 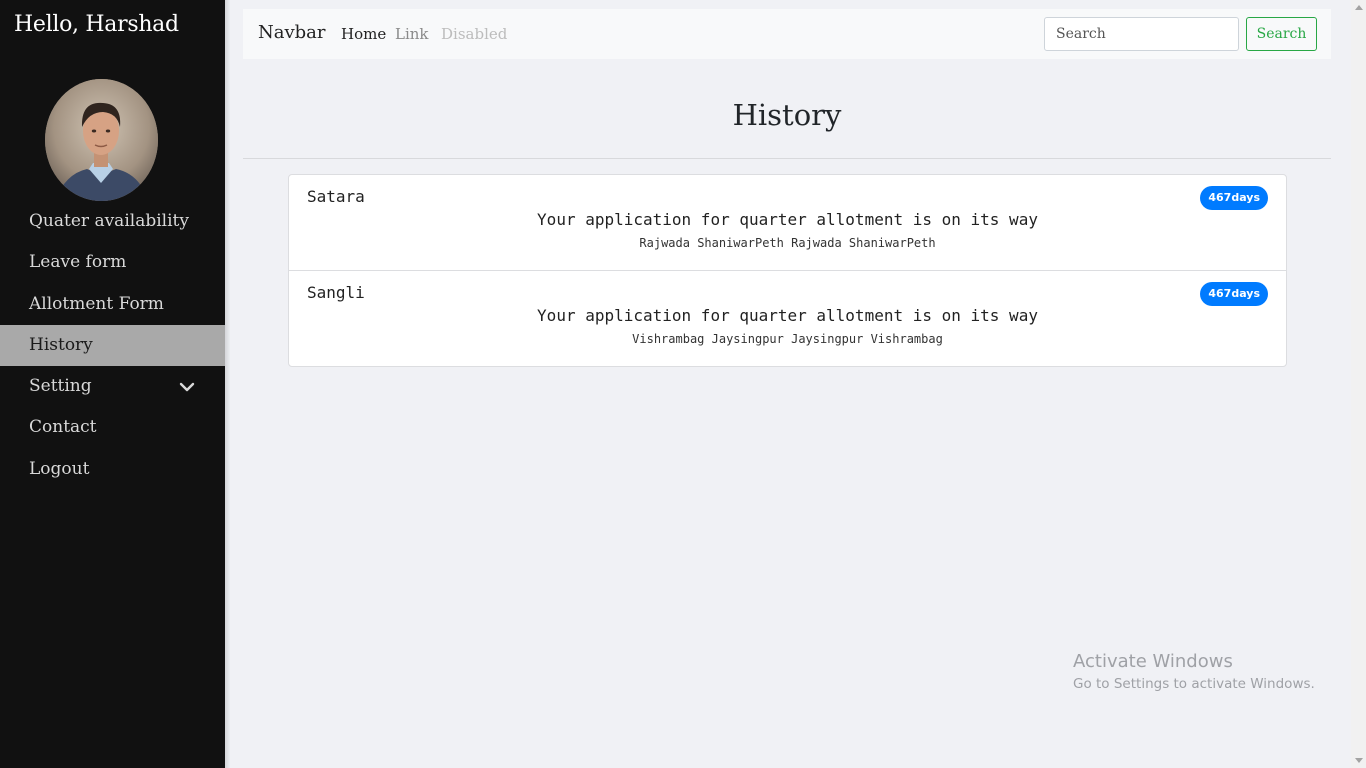 What do you see at coordinates (187, 387) in the screenshot?
I see `chevron-down-icon` at bounding box center [187, 387].